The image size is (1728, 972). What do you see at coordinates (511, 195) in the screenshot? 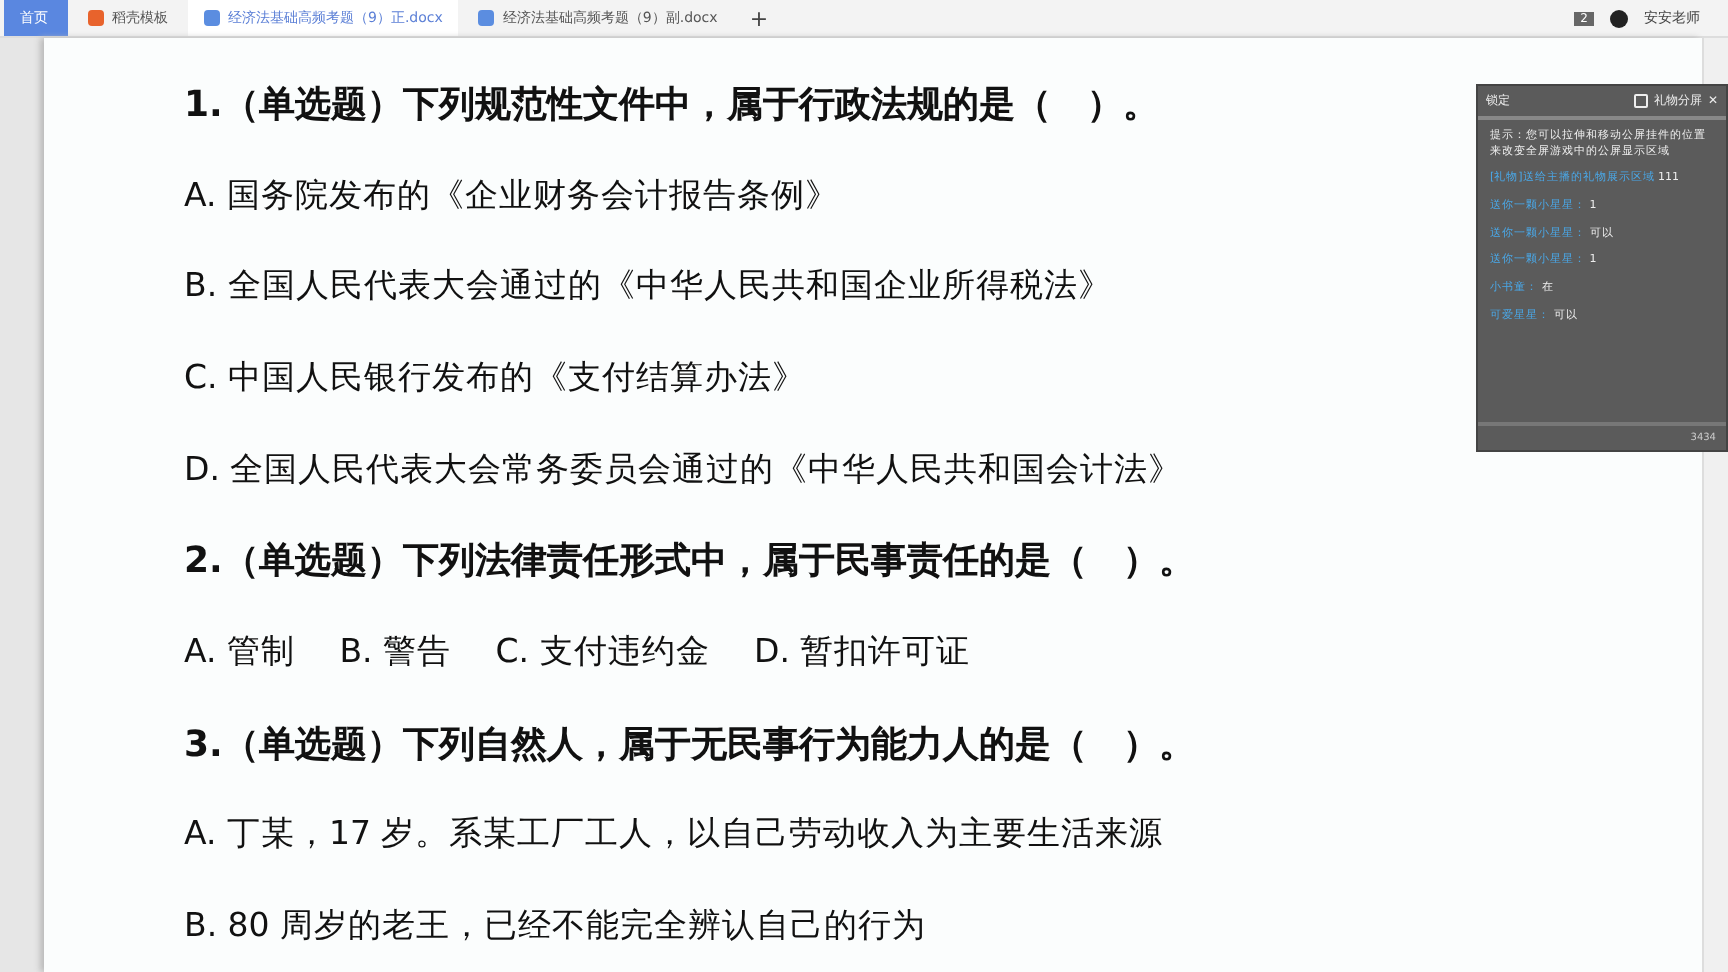
I see `option-text: A. 国务院发布的《企业财务会计报告条例》` at bounding box center [511, 195].